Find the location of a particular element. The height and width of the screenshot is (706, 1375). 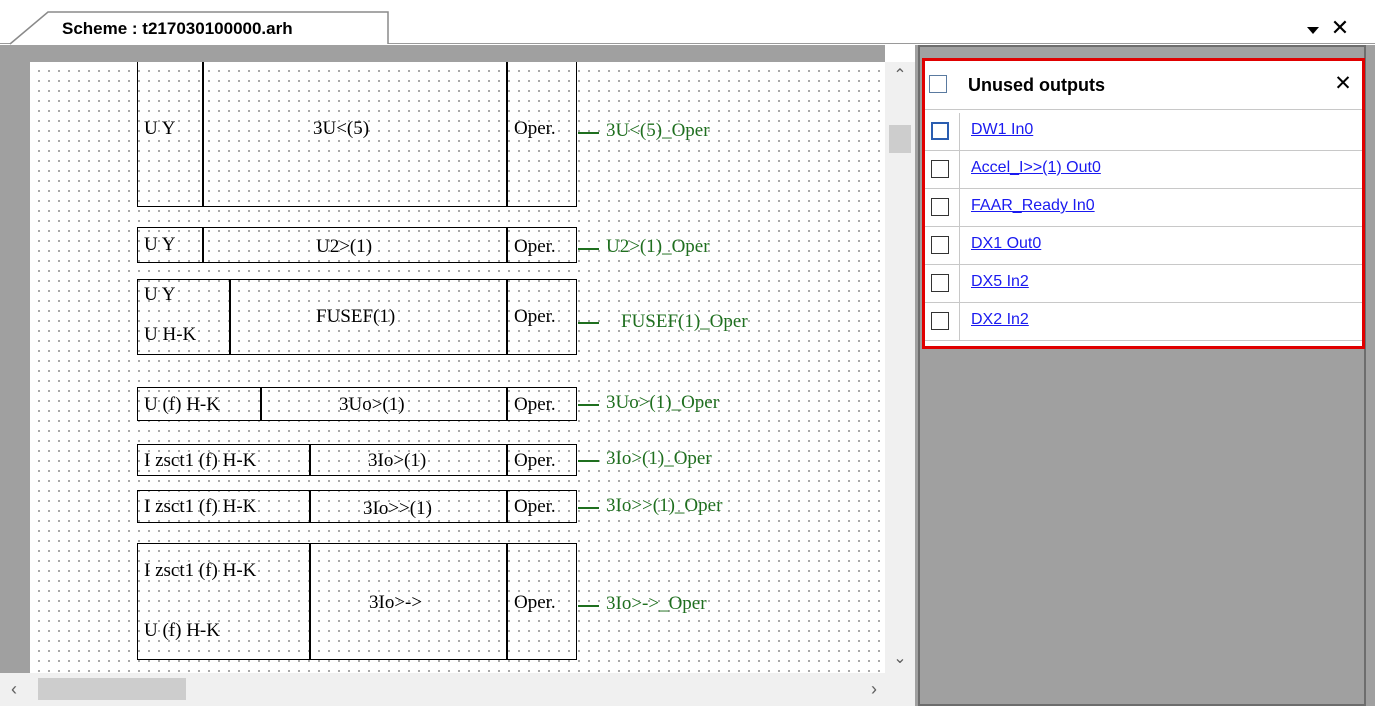

tab-scheme-file: Scheme : t217030100000.arh is located at coordinates (177, 29).